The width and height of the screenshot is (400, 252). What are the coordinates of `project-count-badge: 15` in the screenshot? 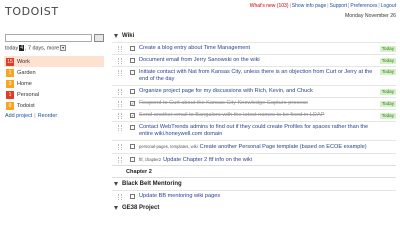 It's located at (10, 61).